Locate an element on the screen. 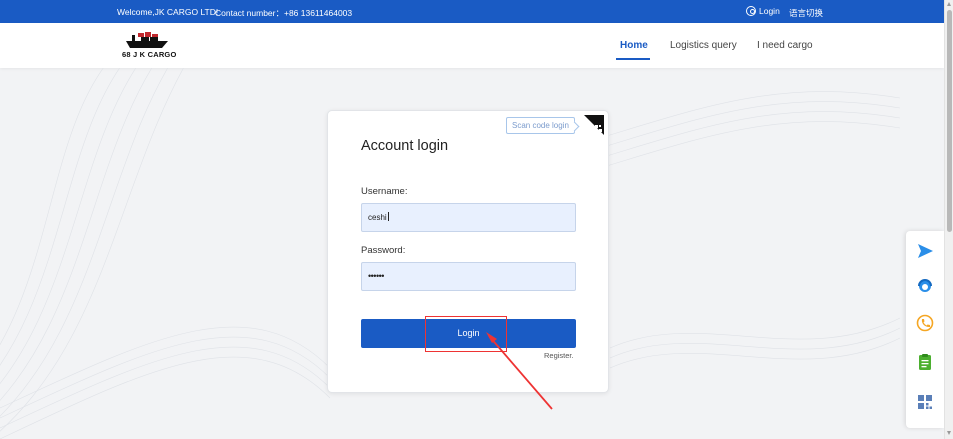 This screenshot has height=439, width=953. language-switch: 语言切换 is located at coordinates (806, 13).